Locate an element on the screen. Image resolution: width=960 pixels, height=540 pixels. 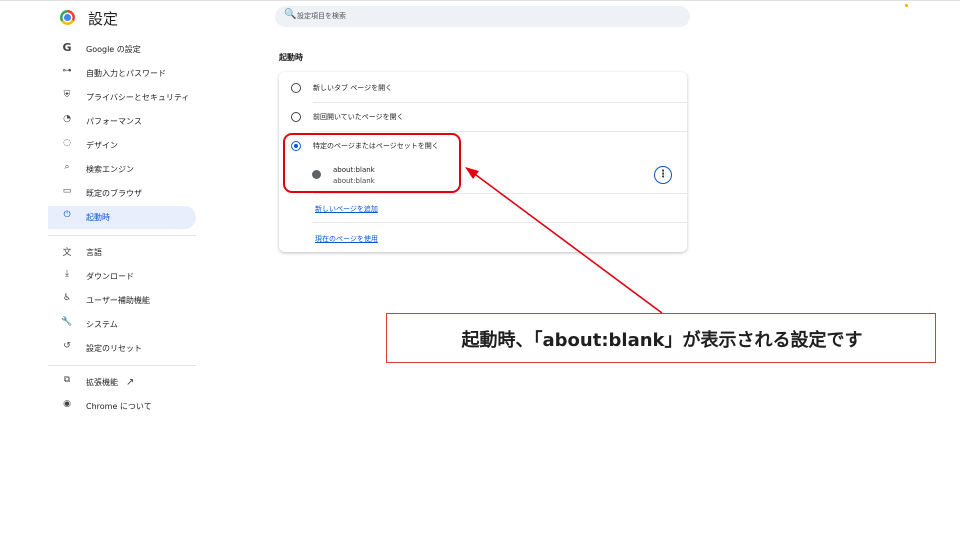
annotation-arrow-icon is located at coordinates (564, 240).